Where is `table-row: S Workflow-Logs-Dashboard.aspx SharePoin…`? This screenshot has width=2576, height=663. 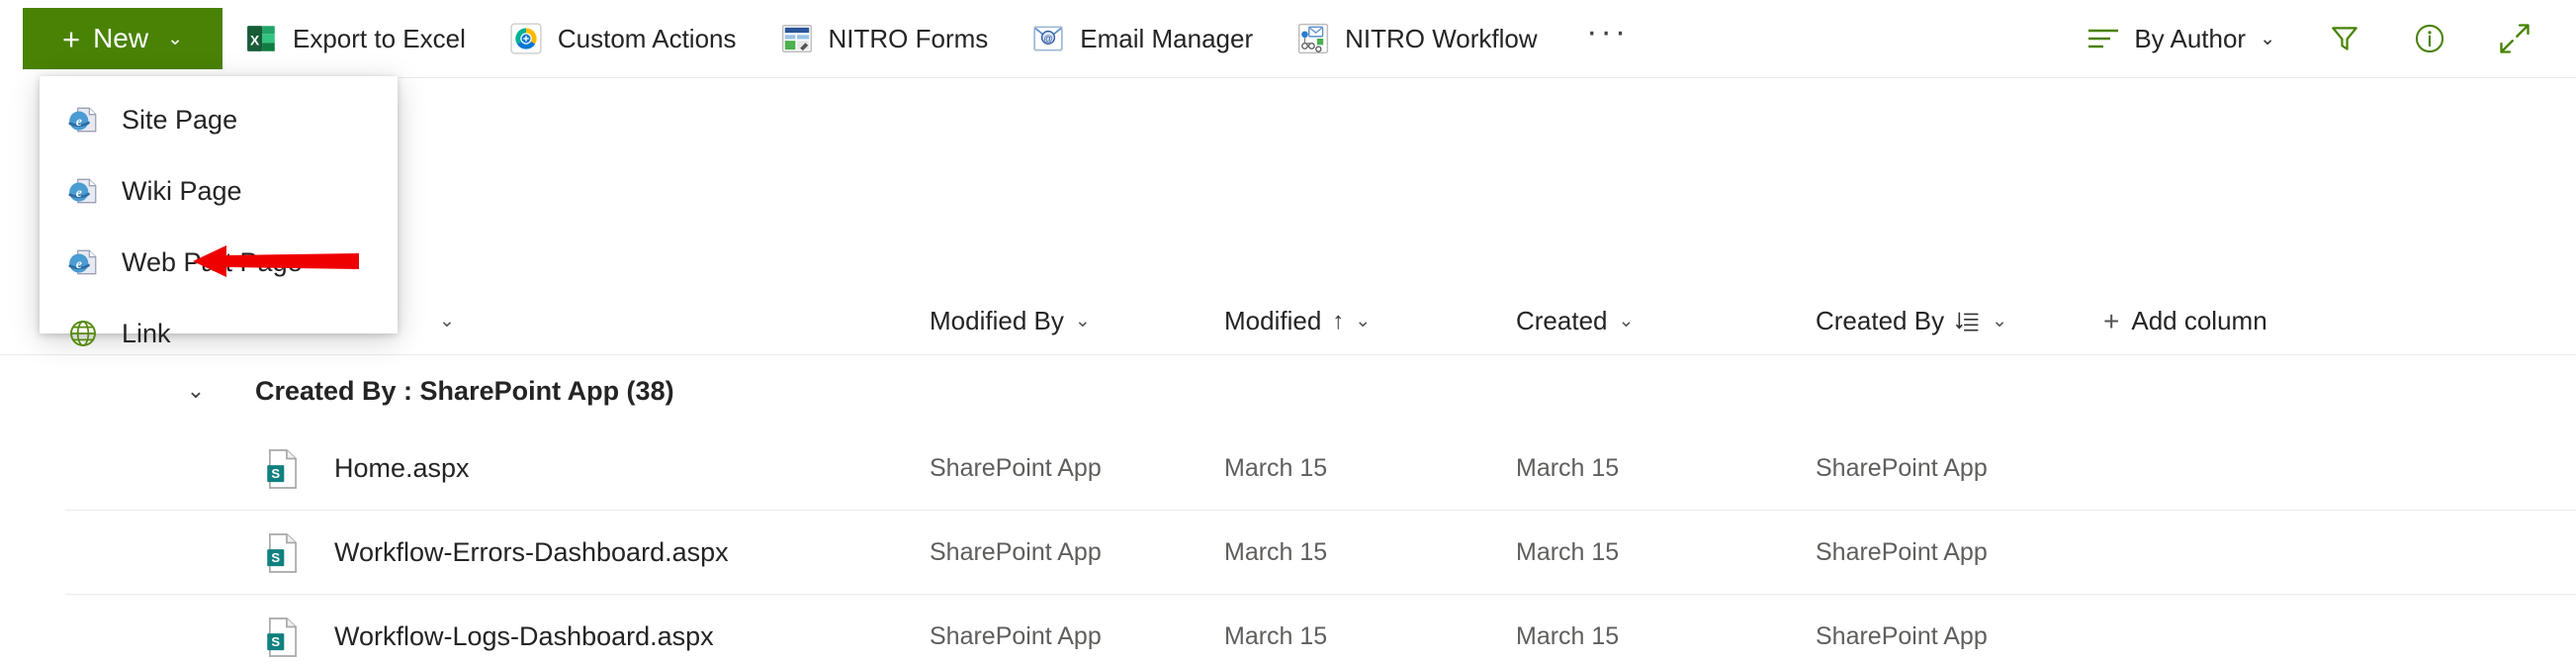
table-row: S Workflow-Logs-Dashboard.aspx SharePoin… is located at coordinates (1320, 629).